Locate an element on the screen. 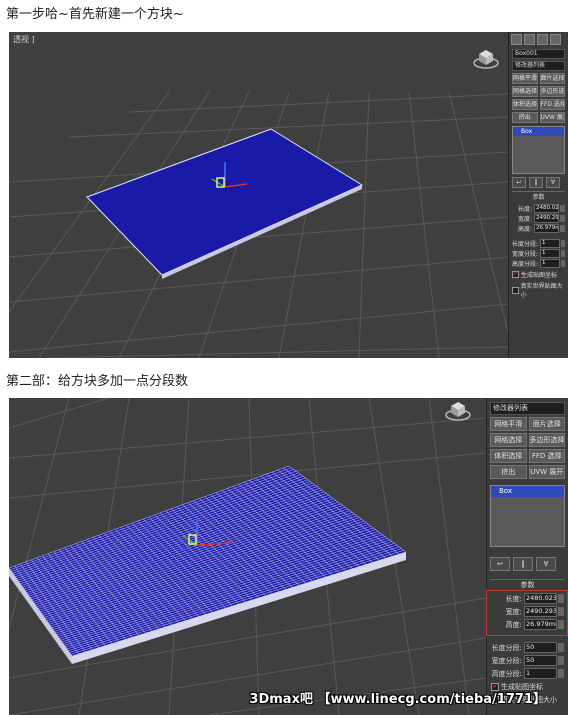 The height and width of the screenshot is (715, 568). param-row-height: 高度:26.979mm is located at coordinates (538, 228).